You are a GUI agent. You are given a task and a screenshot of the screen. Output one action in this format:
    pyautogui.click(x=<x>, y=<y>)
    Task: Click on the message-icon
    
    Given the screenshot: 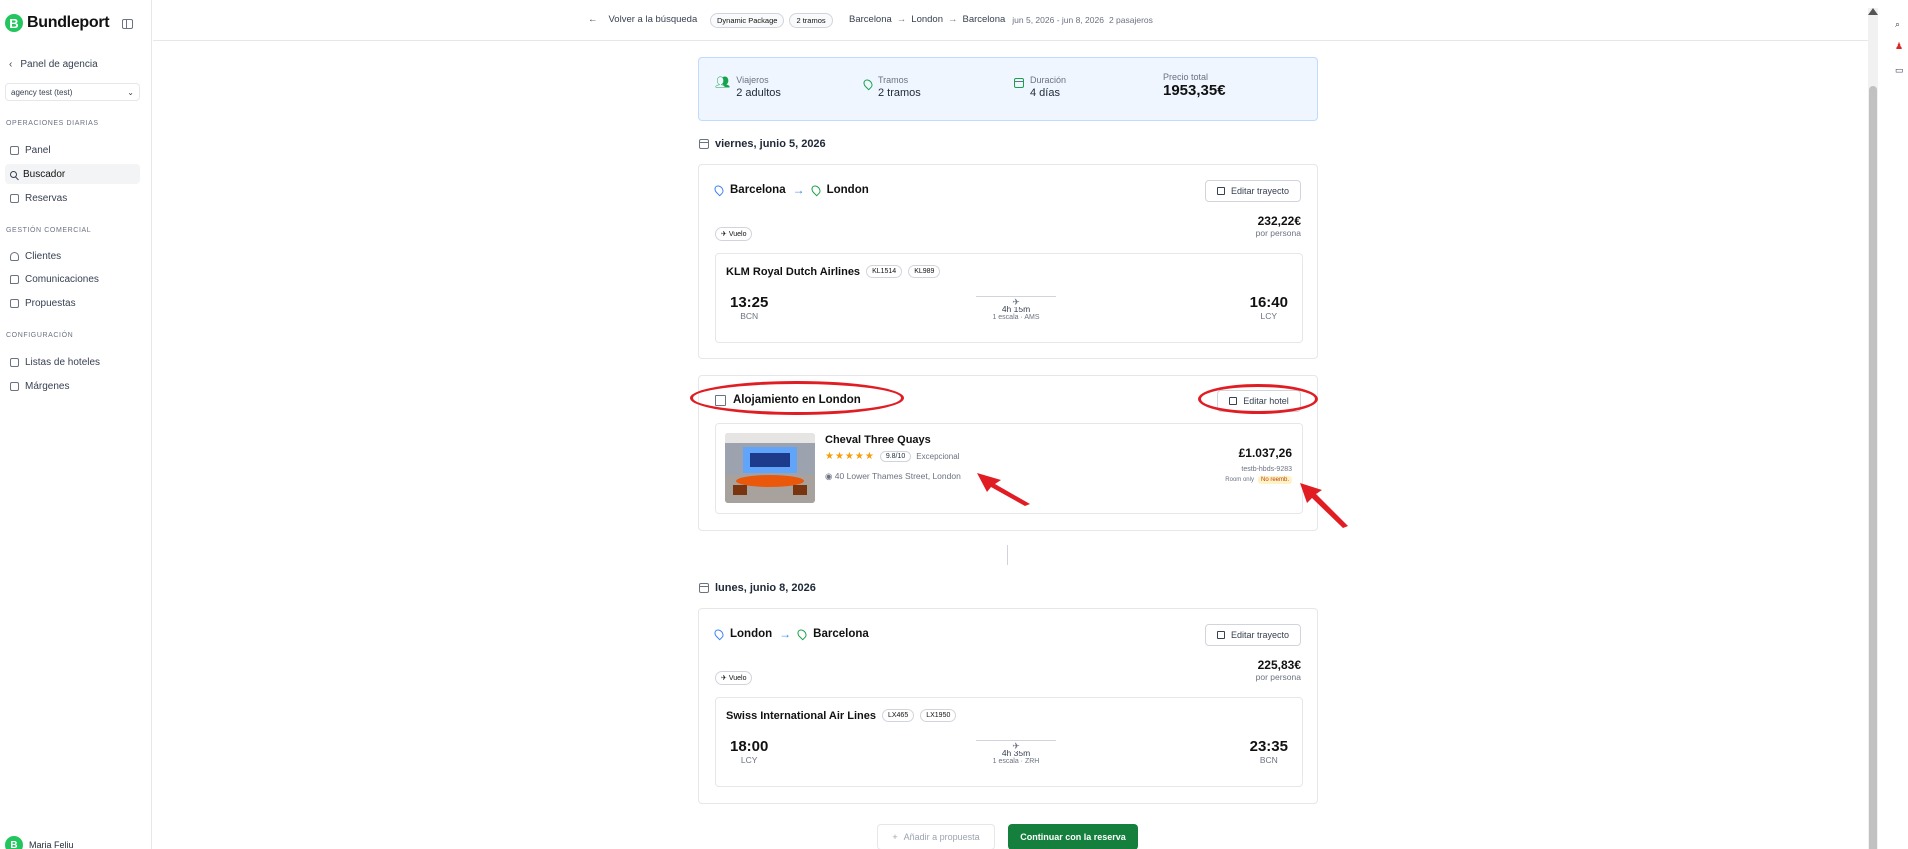 What is the action you would take?
    pyautogui.click(x=14, y=279)
    